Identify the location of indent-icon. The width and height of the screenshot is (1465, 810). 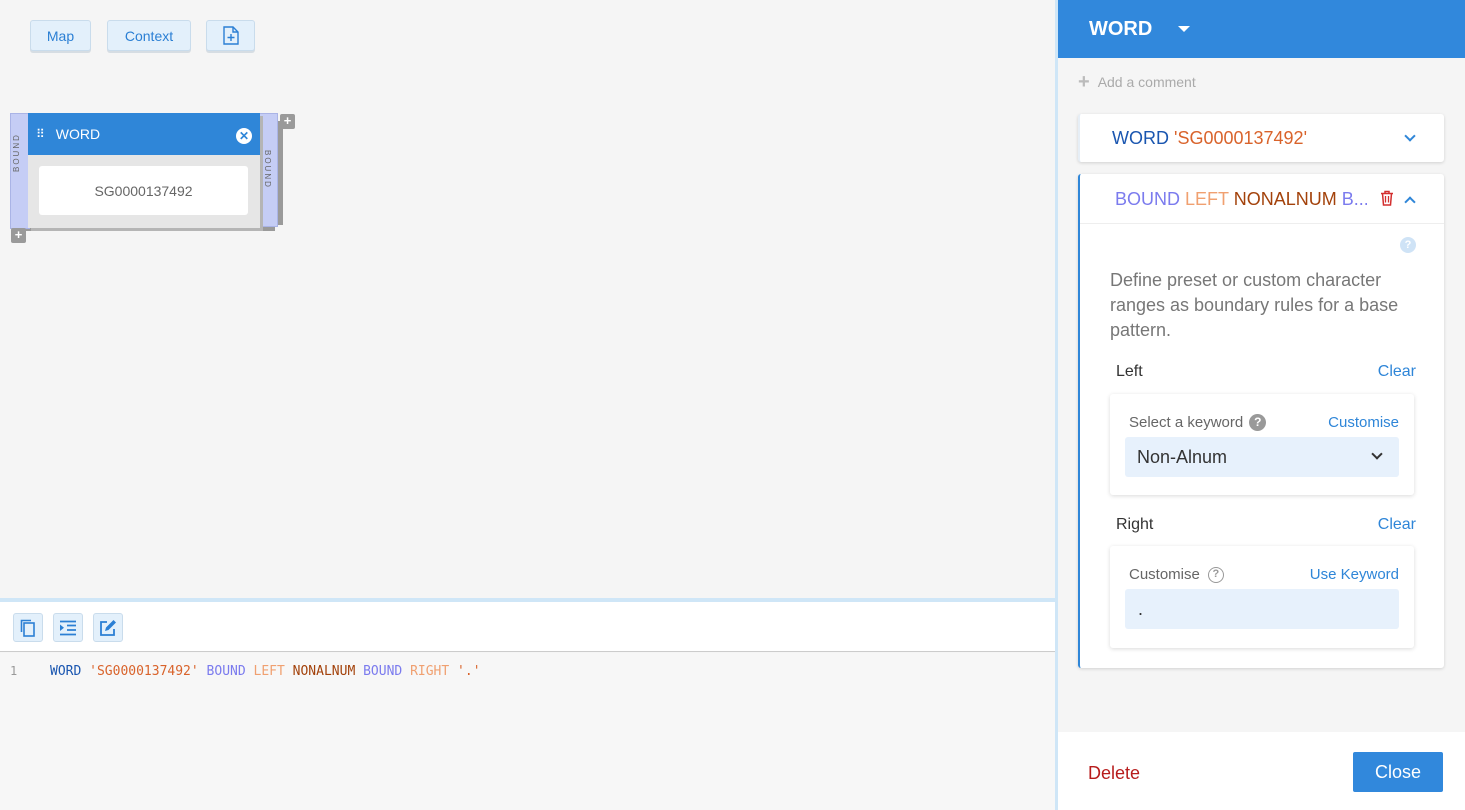
(68, 627).